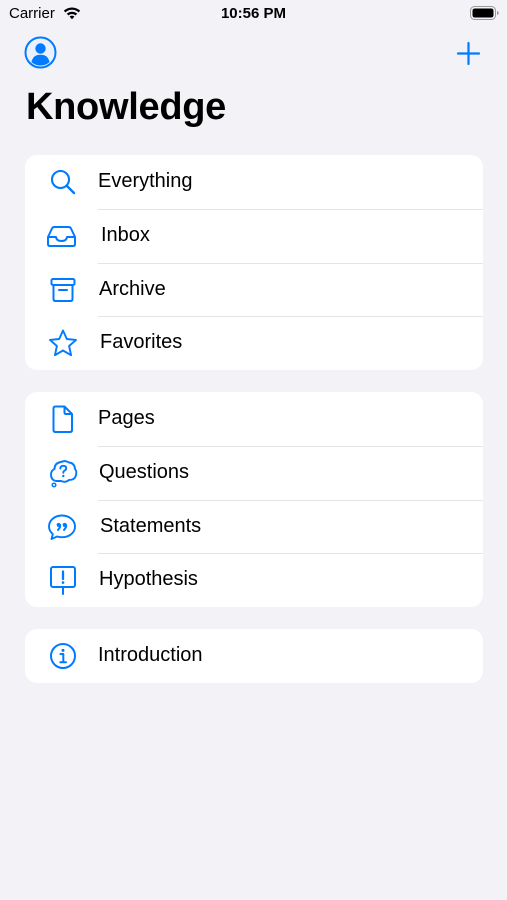  I want to click on tray-icon, so click(62, 236).